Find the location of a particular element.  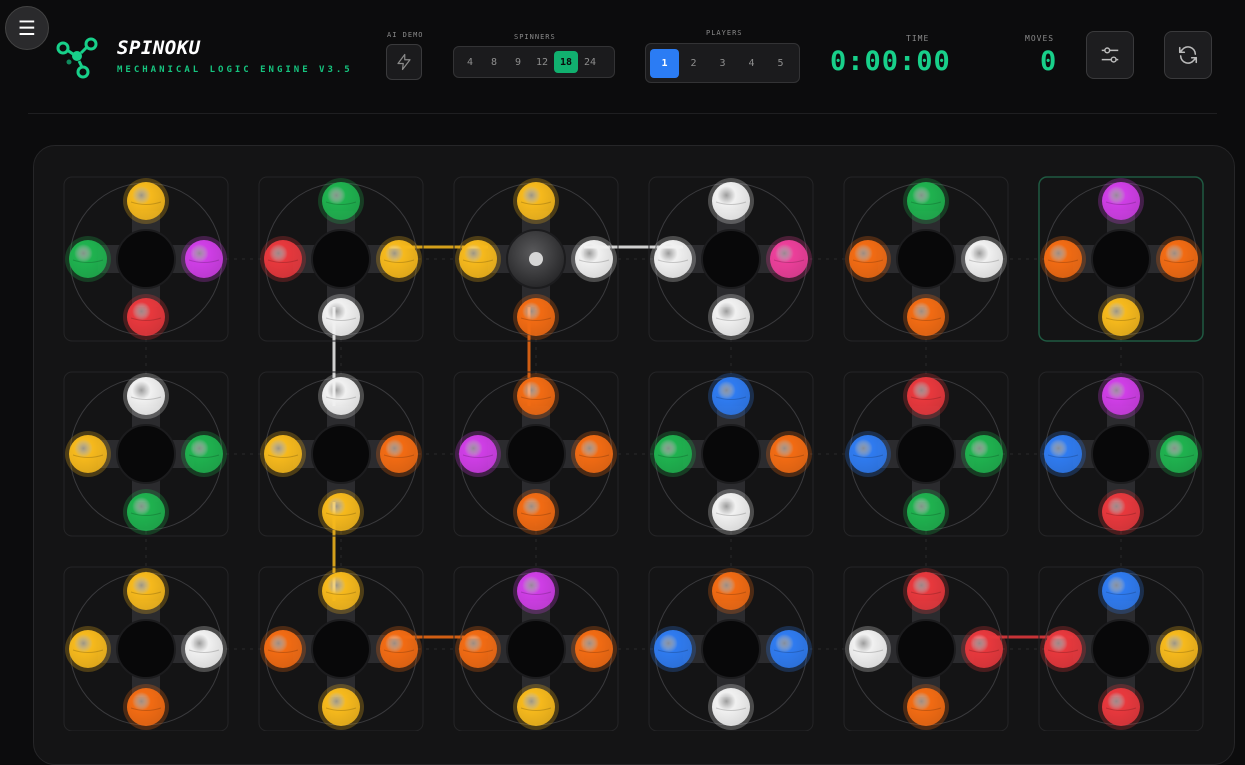

ball-right-pink is located at coordinates (789, 259).